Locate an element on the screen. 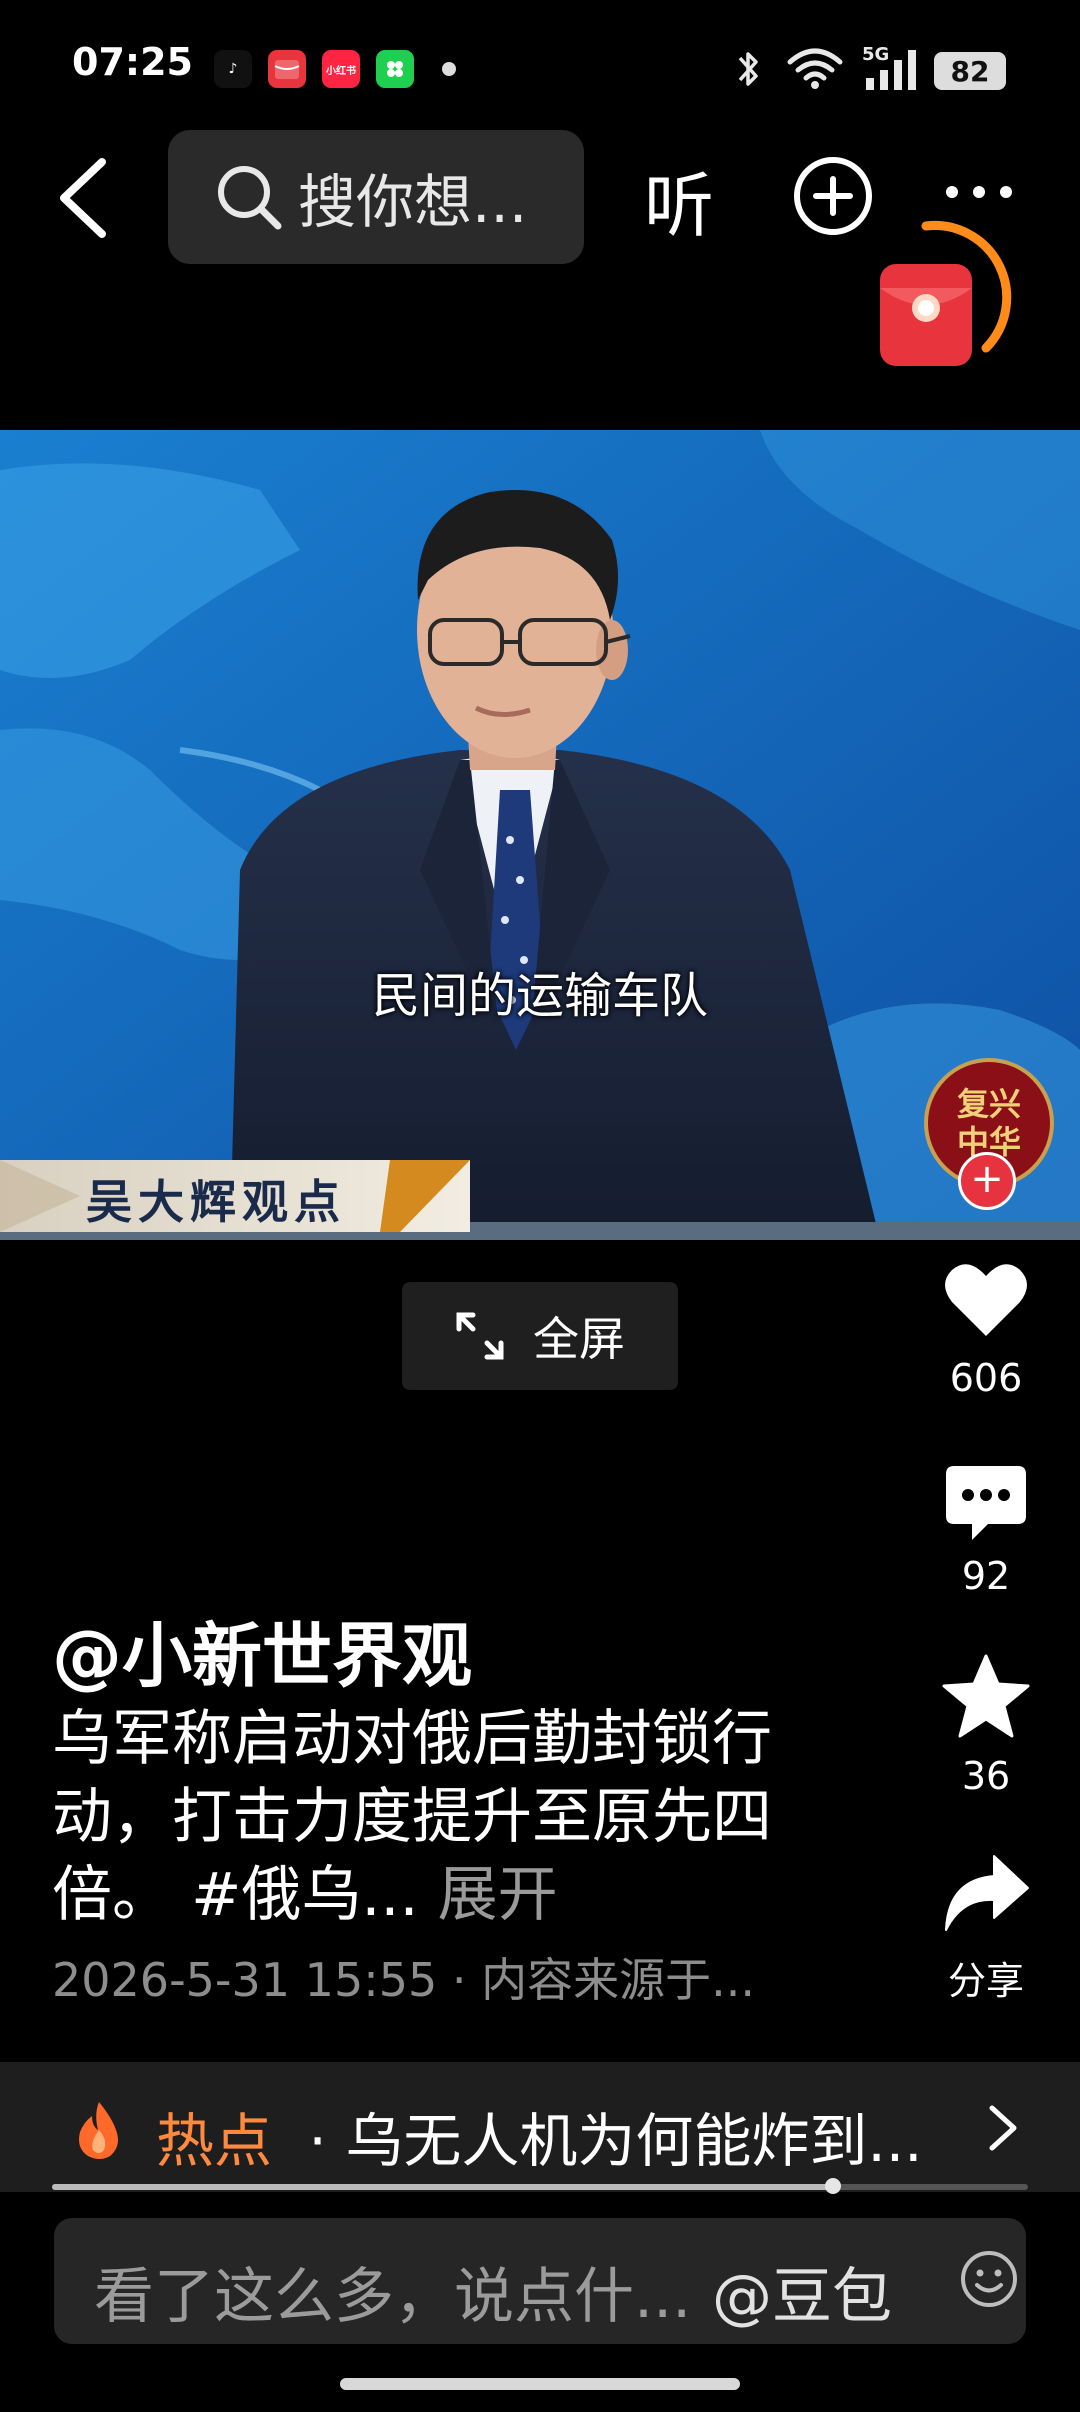  signal-icon is located at coordinates (891, 70).